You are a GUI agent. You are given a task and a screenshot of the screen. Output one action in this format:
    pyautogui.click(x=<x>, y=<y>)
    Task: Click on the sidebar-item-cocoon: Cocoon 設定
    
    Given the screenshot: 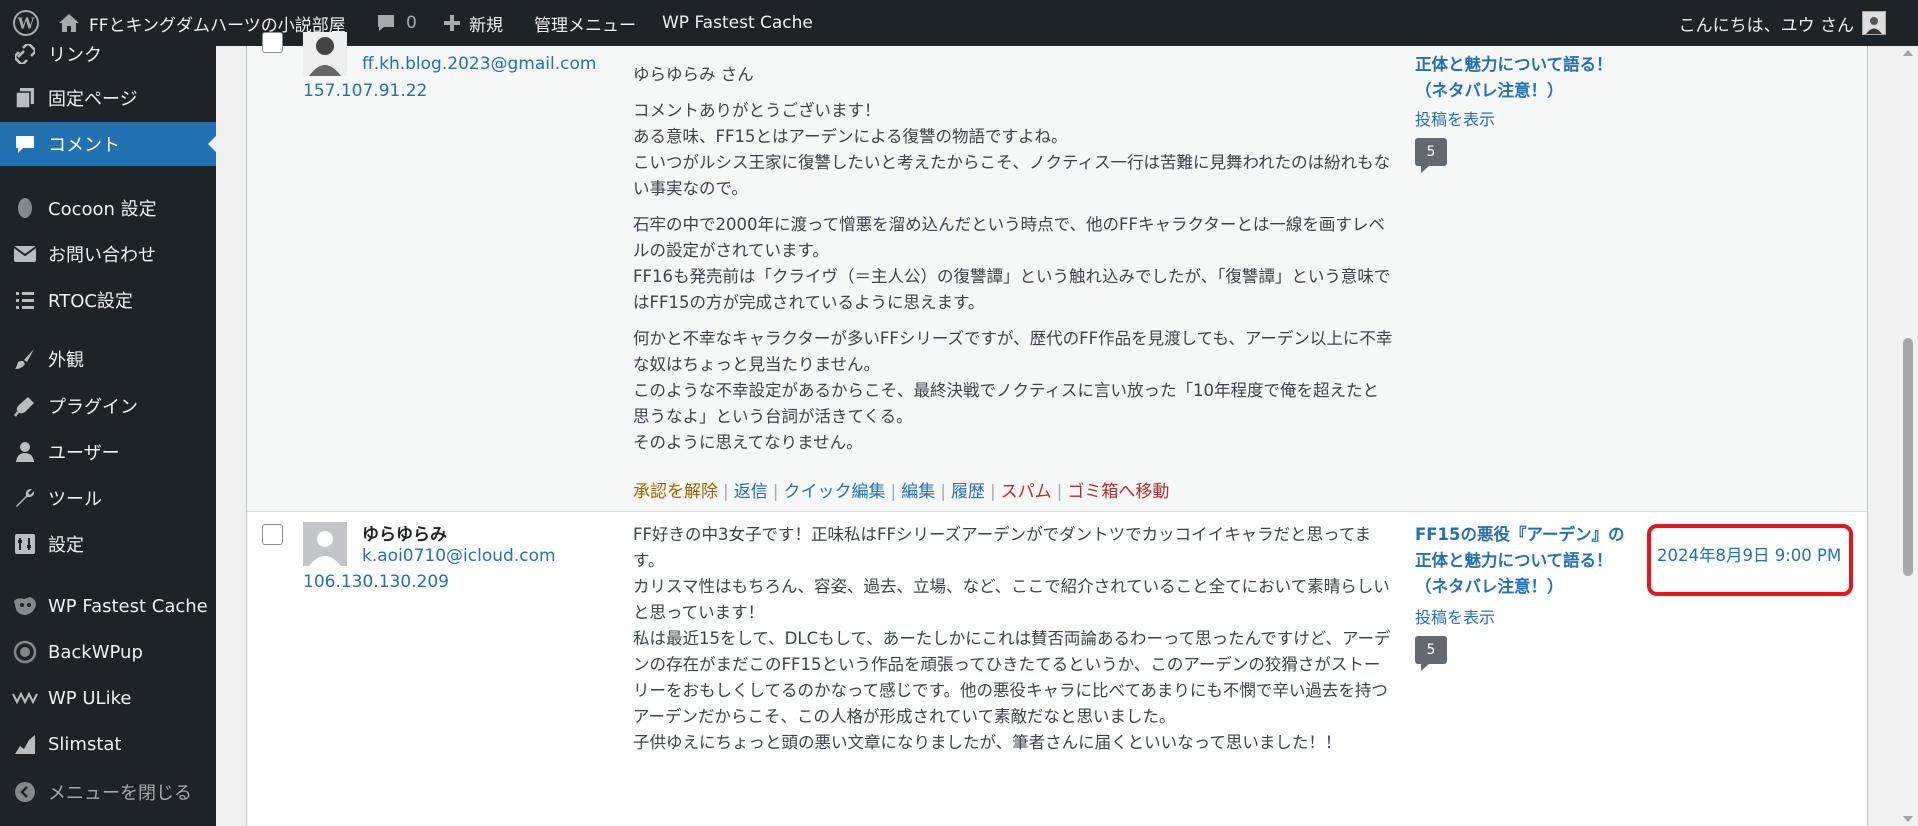 What is the action you would take?
    pyautogui.click(x=108, y=208)
    